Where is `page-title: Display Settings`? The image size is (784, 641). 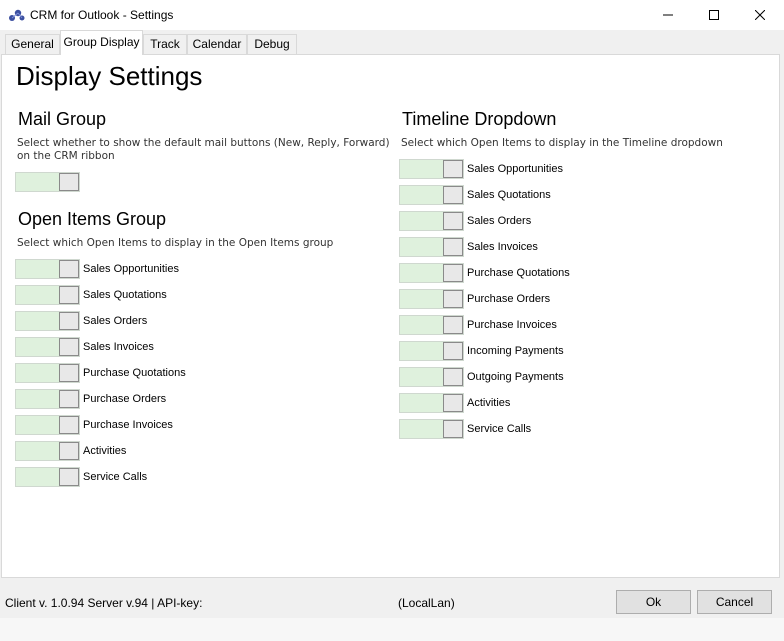
page-title: Display Settings is located at coordinates (109, 76).